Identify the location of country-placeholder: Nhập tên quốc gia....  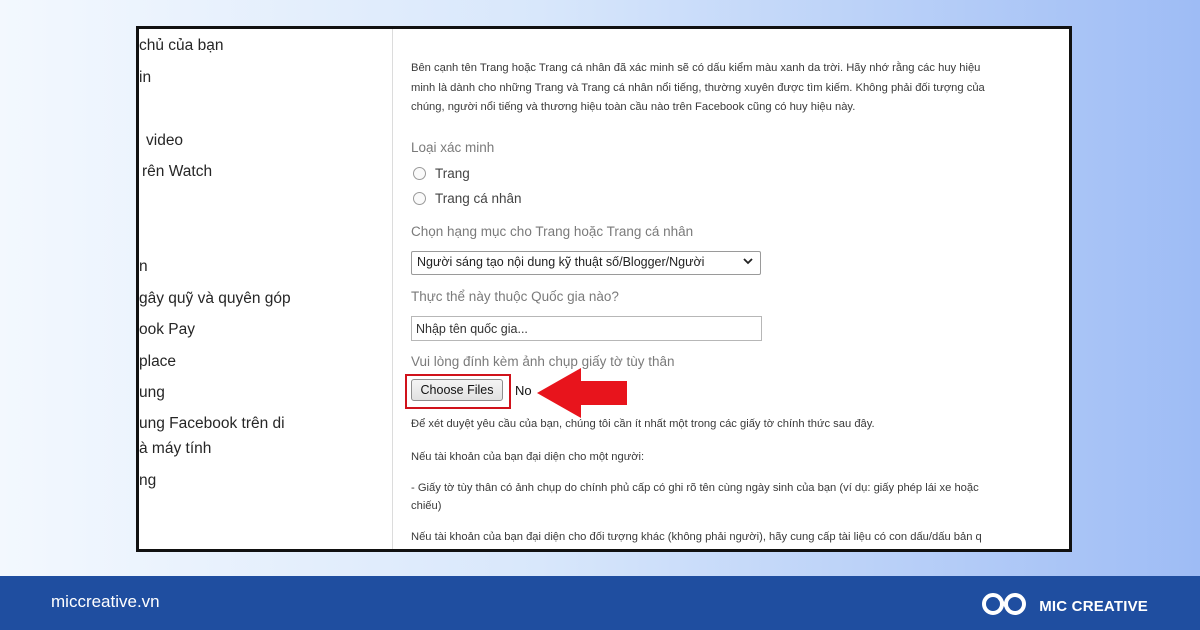
(472, 329).